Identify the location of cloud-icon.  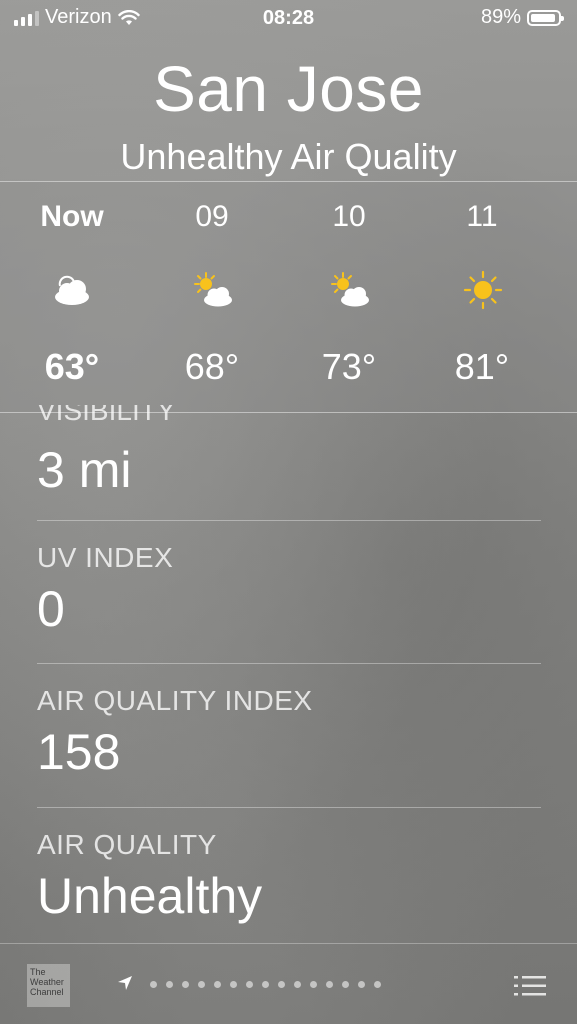
(72, 290).